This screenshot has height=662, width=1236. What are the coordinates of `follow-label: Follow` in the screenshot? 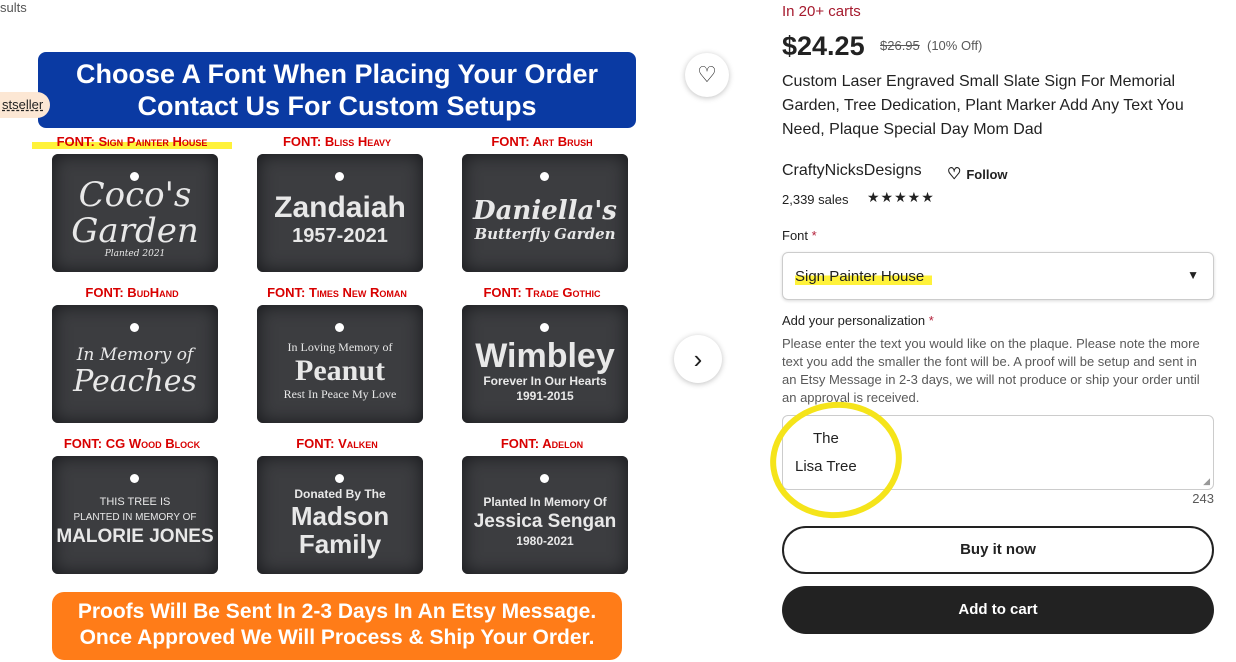 It's located at (987, 174).